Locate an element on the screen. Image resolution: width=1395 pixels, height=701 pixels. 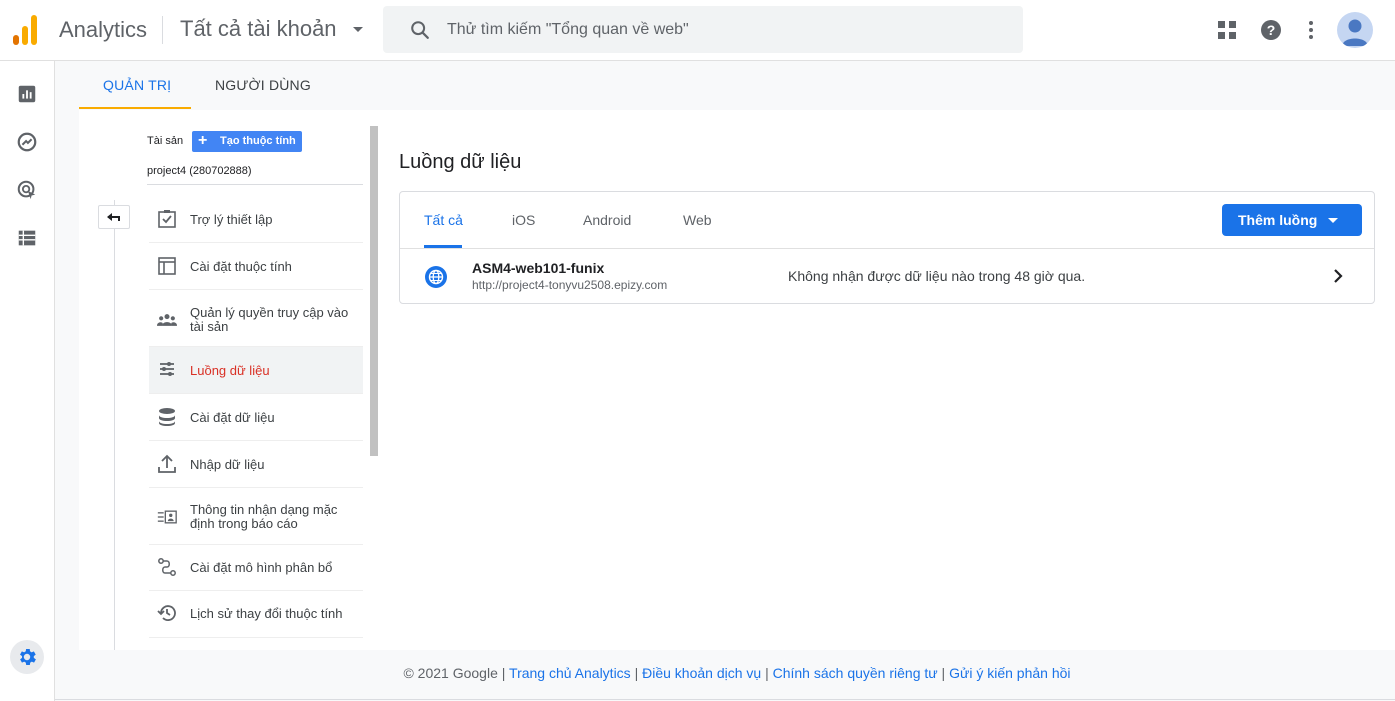
menu-item-label: Cài đặt thuộc tính is located at coordinates (241, 266).